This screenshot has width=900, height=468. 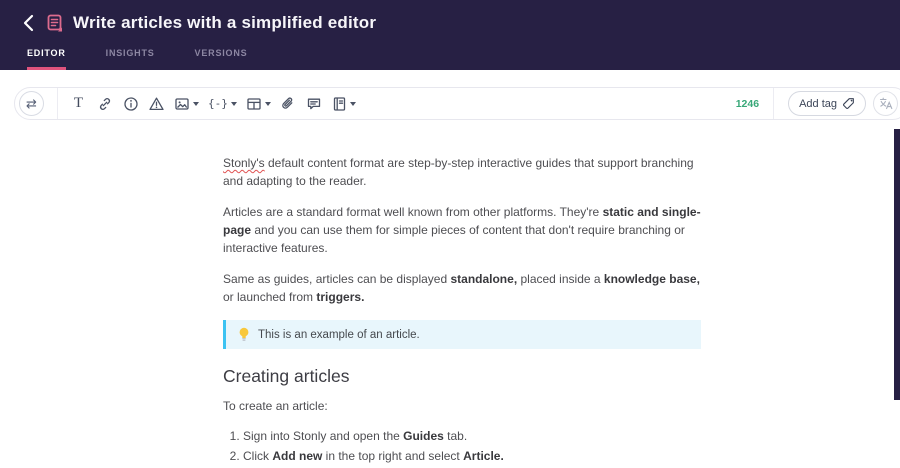 What do you see at coordinates (897, 264) in the screenshot?
I see `right-panel-edge` at bounding box center [897, 264].